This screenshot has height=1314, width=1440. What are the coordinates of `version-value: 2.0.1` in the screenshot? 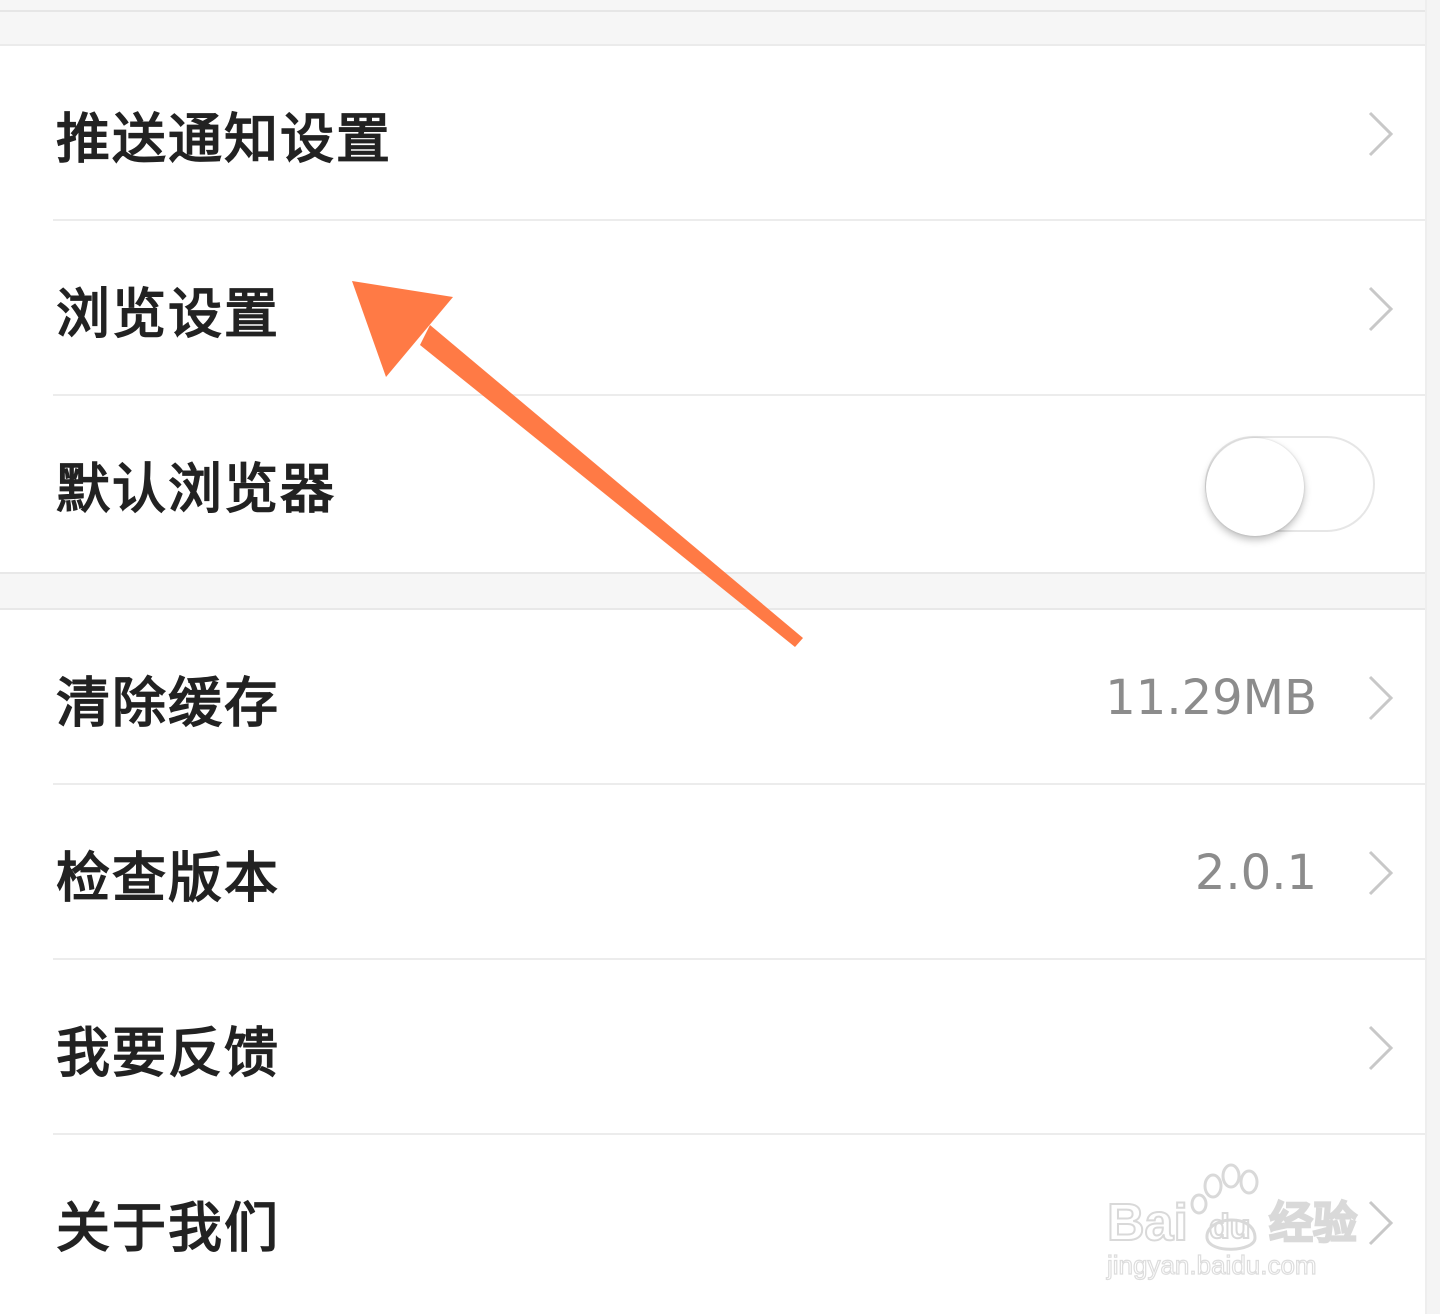 It's located at (1255, 872).